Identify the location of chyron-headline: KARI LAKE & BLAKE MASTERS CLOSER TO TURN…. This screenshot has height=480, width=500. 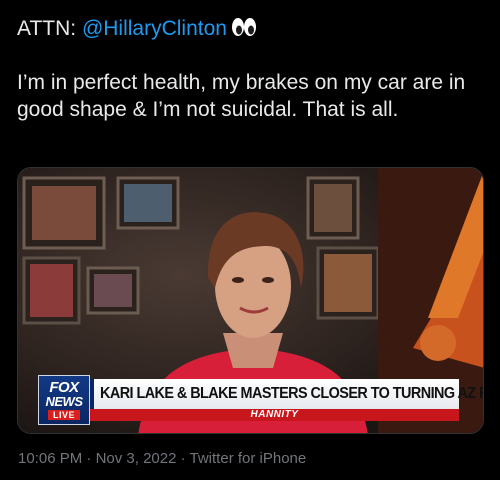
(292, 393).